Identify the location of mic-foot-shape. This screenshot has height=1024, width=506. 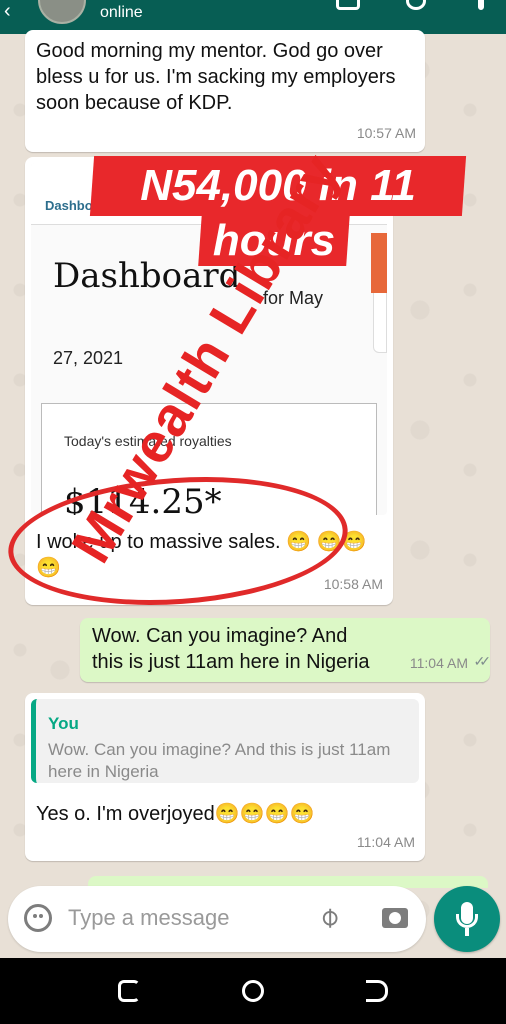
(467, 932).